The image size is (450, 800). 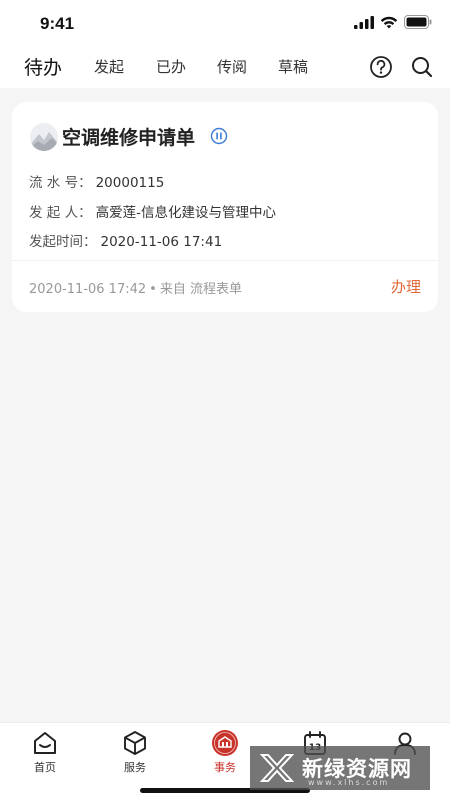 I want to click on battery-icon, so click(x=418, y=22).